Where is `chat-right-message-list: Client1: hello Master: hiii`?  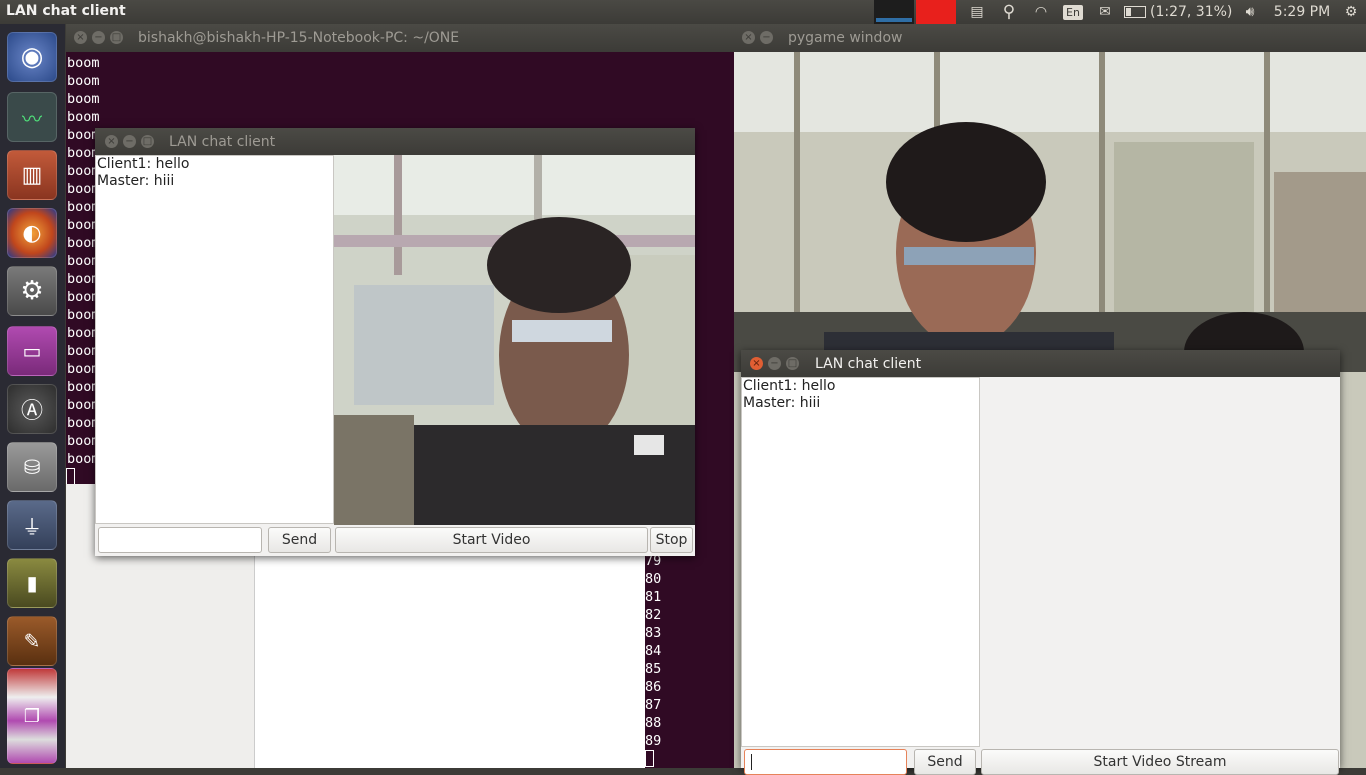
chat-right-message-list: Client1: hello Master: hiii is located at coordinates (860, 562).